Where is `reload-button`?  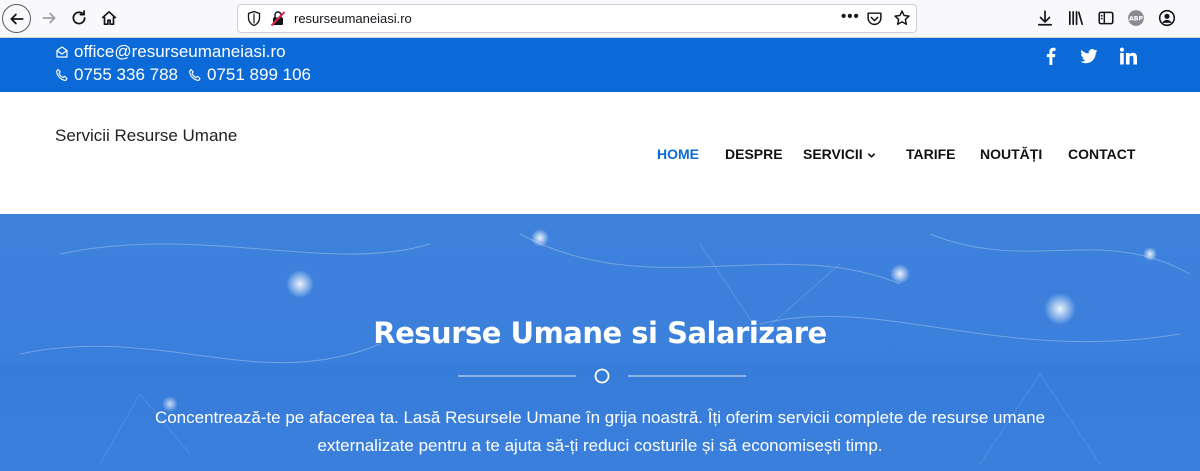 reload-button is located at coordinates (79, 18).